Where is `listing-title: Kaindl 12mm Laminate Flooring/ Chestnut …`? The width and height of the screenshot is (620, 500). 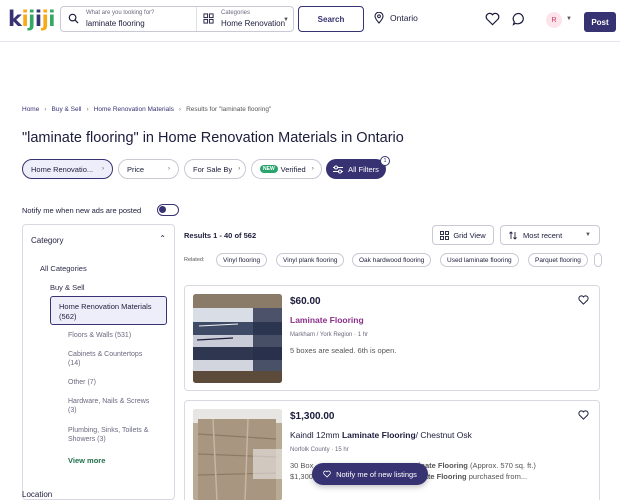
listing-title: Kaindl 12mm Laminate Flooring/ Chestnut … is located at coordinates (381, 435).